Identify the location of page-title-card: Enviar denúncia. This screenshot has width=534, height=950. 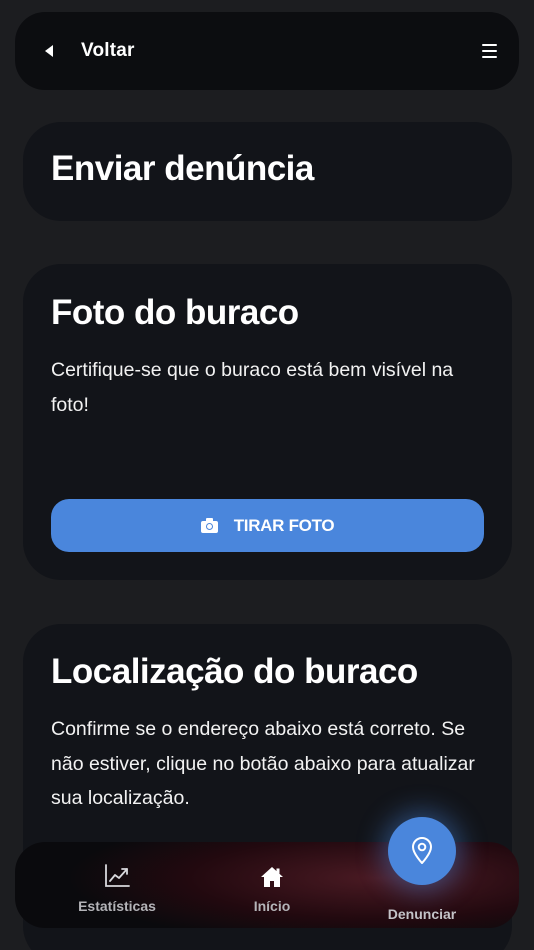
(267, 171).